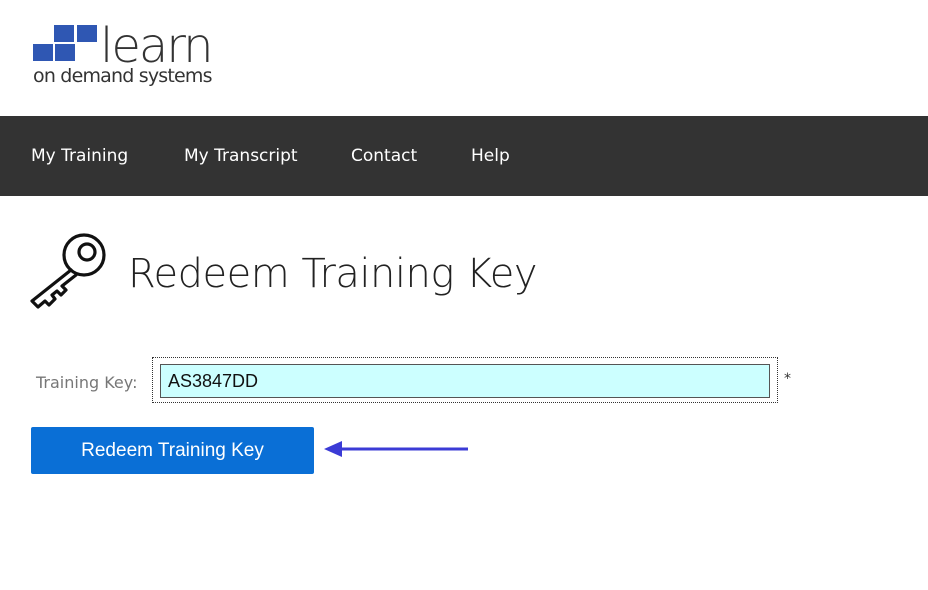  What do you see at coordinates (241, 156) in the screenshot?
I see `nav-item-my-transcript: My Transcript` at bounding box center [241, 156].